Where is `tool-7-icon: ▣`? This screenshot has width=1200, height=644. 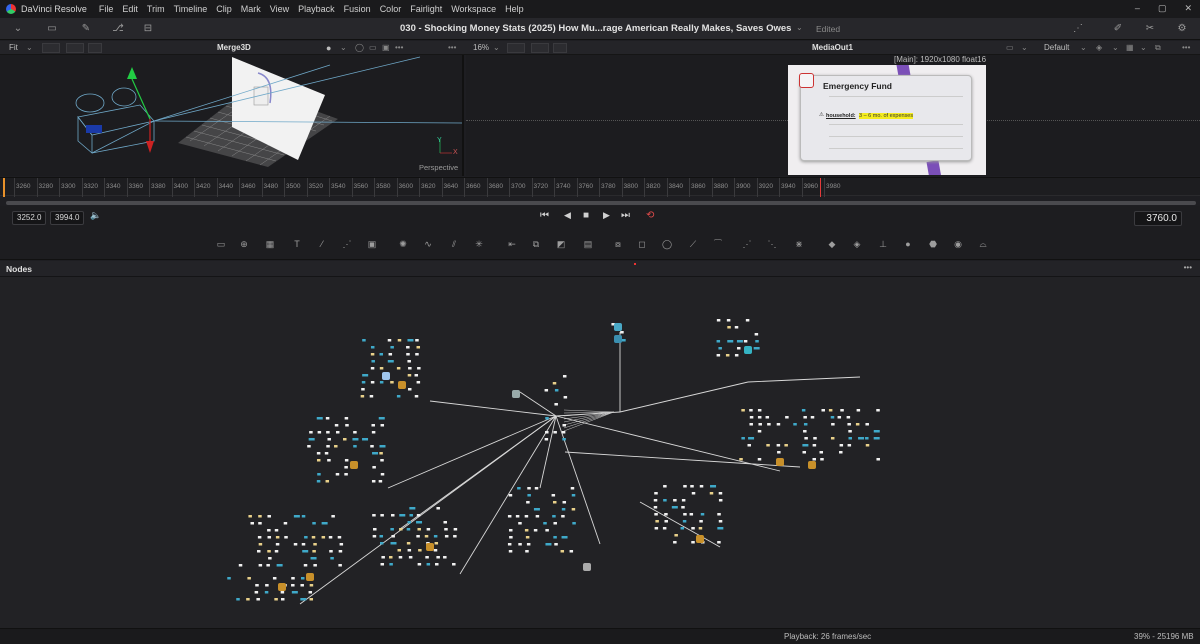
tool-7-icon: ▣ is located at coordinates (372, 244).